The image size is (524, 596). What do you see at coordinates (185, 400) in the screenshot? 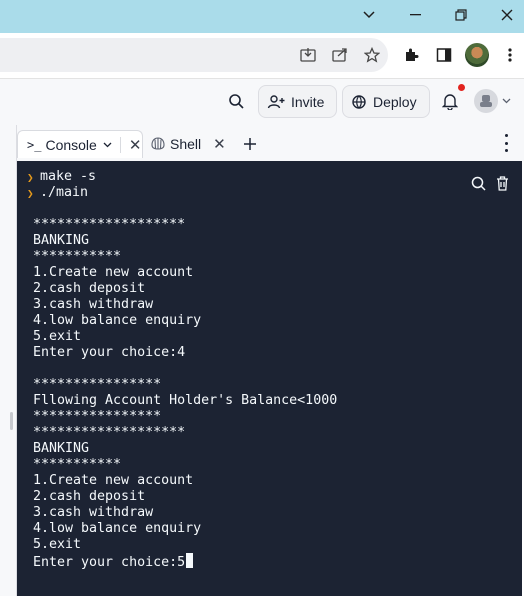
I see `output-line: Fllowing Account Holder's Balance<1000` at bounding box center [185, 400].